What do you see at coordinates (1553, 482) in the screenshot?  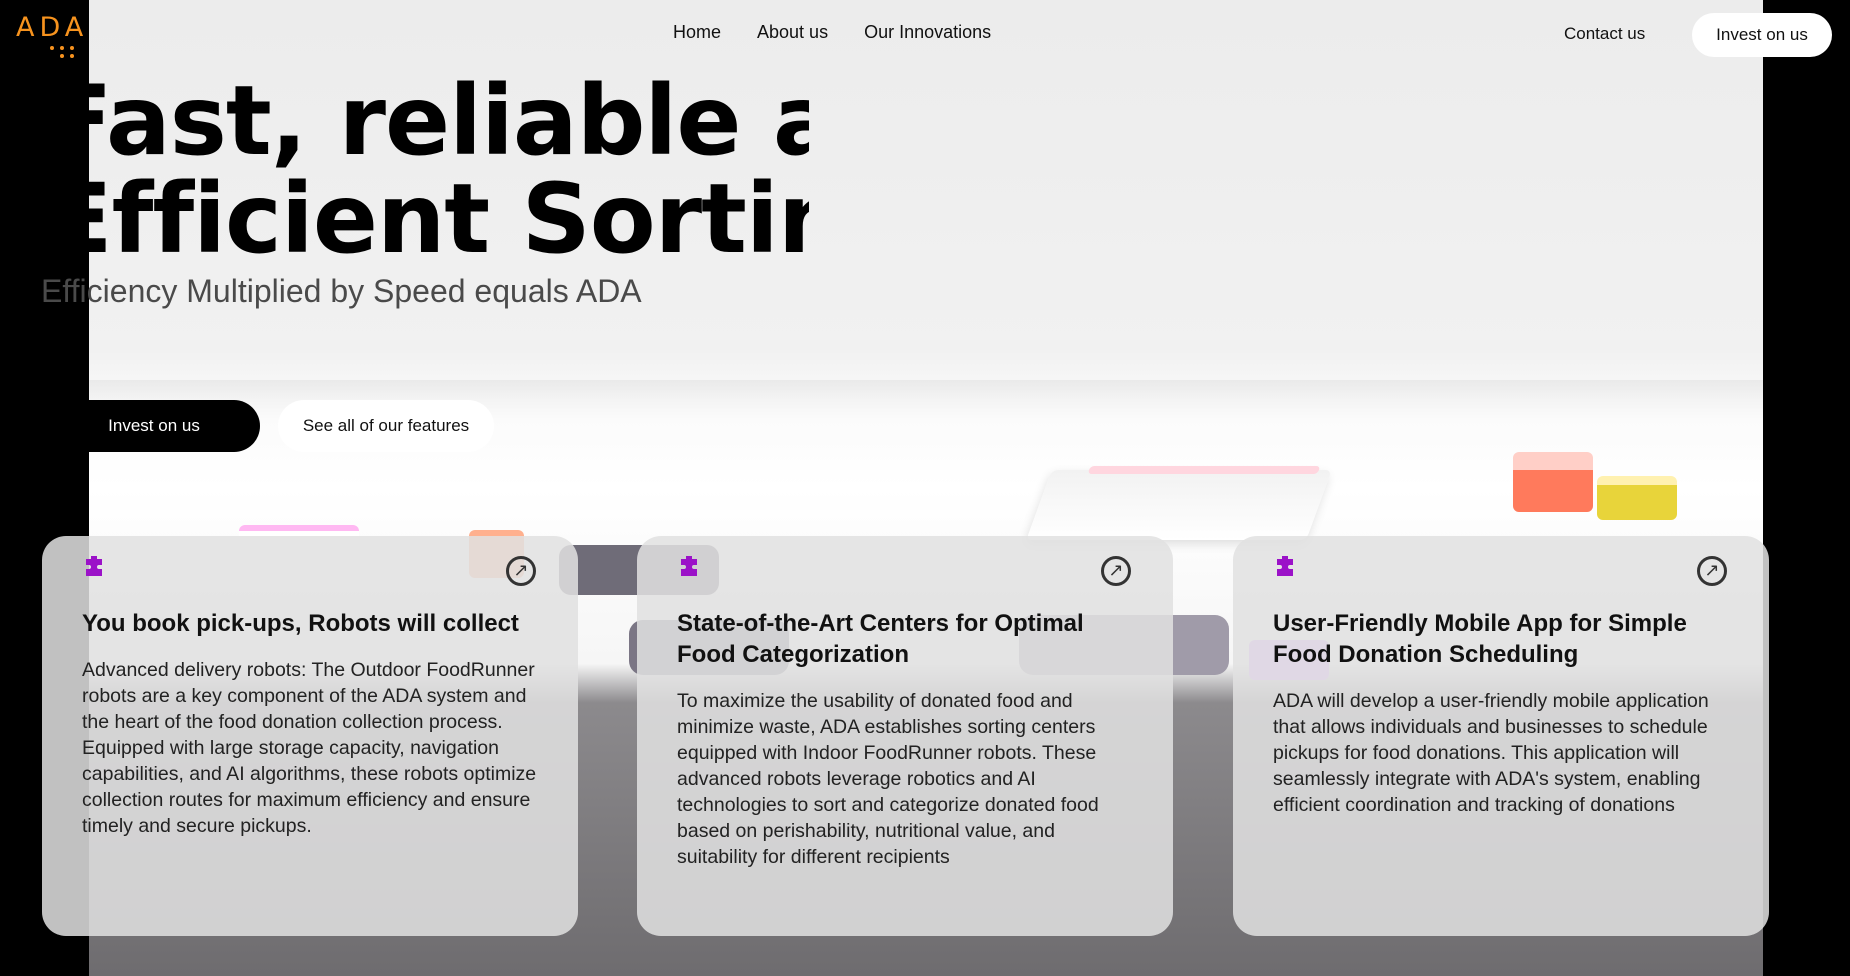 I see `red-box` at bounding box center [1553, 482].